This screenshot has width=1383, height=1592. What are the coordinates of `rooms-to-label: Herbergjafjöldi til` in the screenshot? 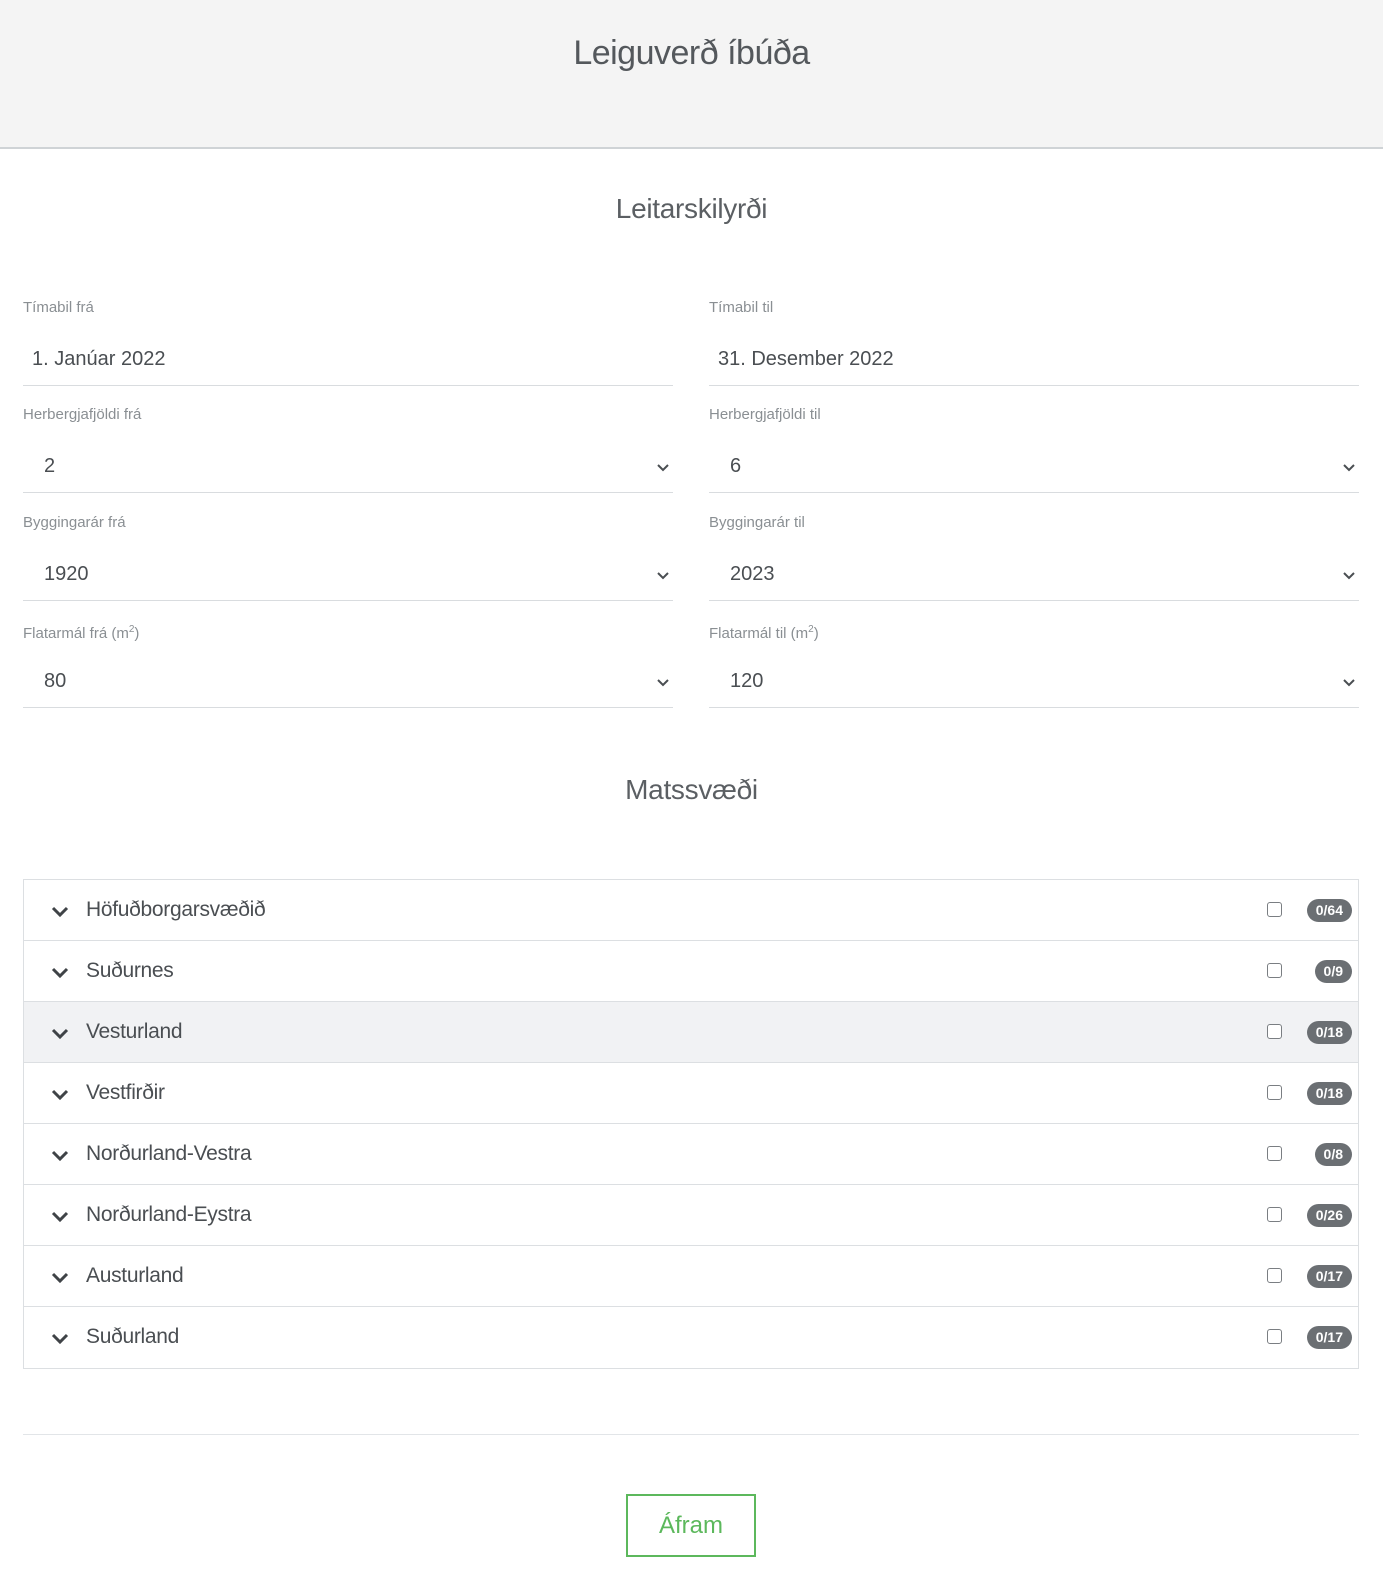 It's located at (765, 414).